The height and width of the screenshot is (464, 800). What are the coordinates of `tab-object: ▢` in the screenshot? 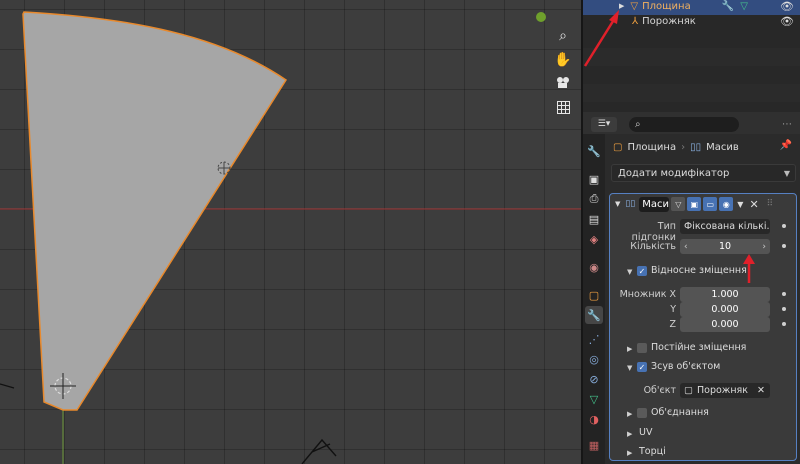 It's located at (594, 295).